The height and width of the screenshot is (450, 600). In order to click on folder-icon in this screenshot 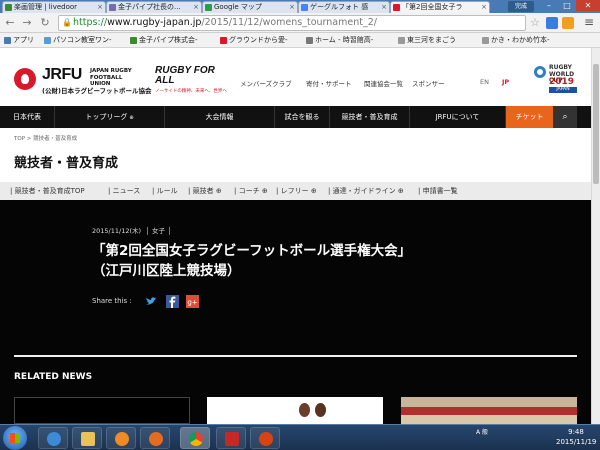, I will do `click(88, 439)`.